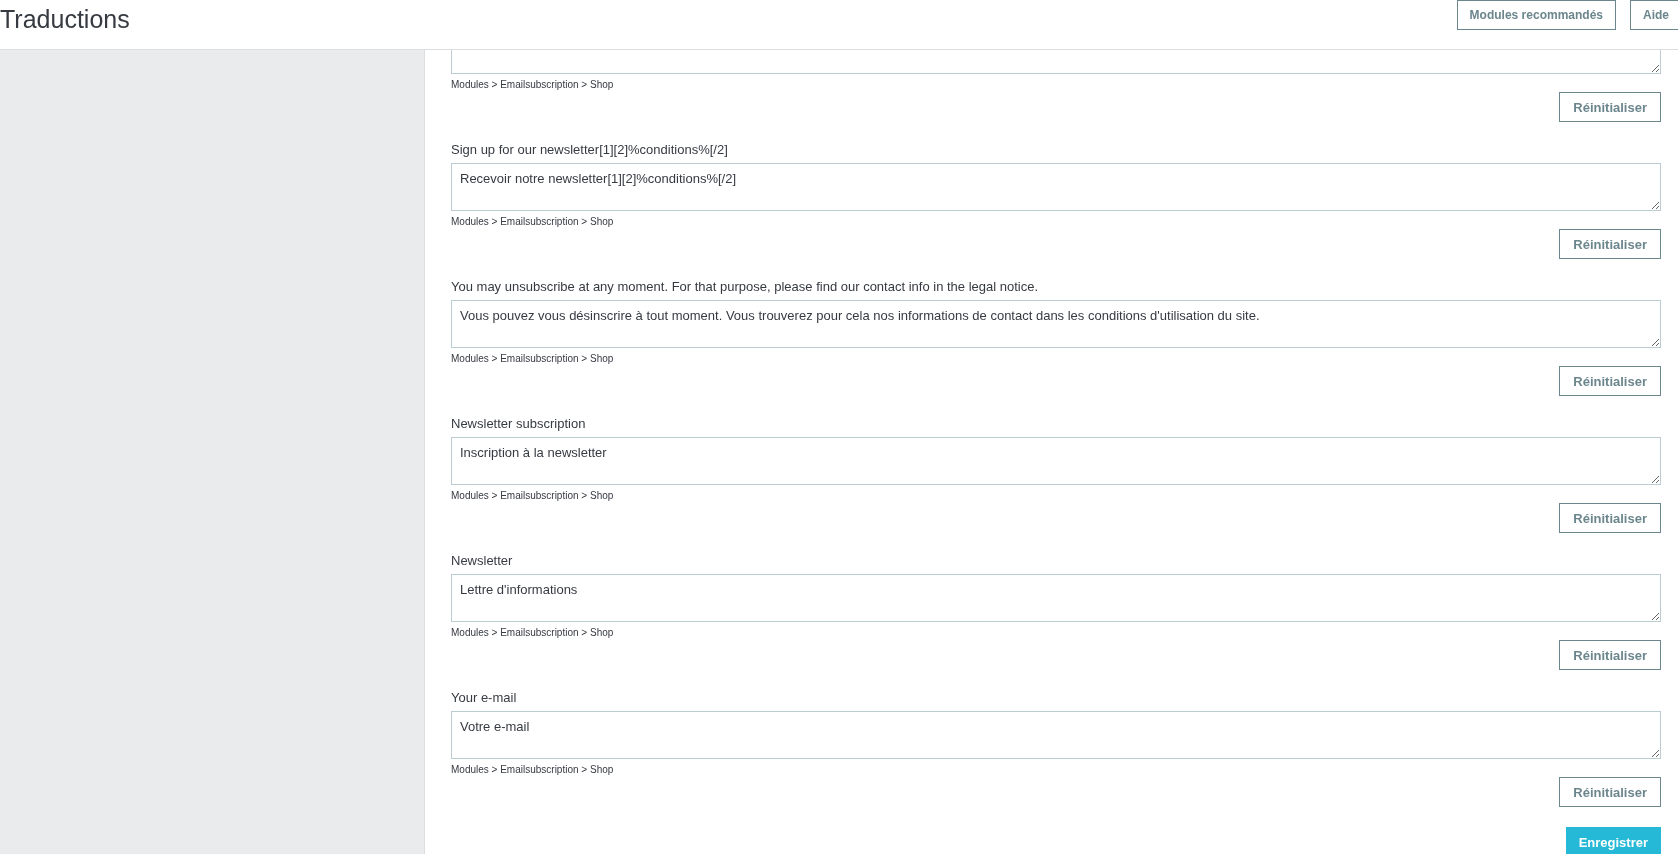  I want to click on translation-field: Vous pouvez vous désinscrire à tout moment. Vous trouverez pour cela nos informations de contact dans les conditions d'utilisation du site., so click(1056, 324).